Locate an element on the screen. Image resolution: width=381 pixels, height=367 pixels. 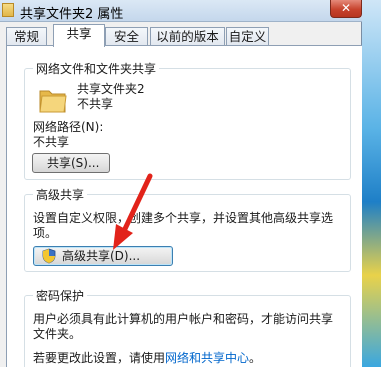
password-change-note: 若要更改此设置，请使用网络和共享中心。 is located at coordinates (147, 357).